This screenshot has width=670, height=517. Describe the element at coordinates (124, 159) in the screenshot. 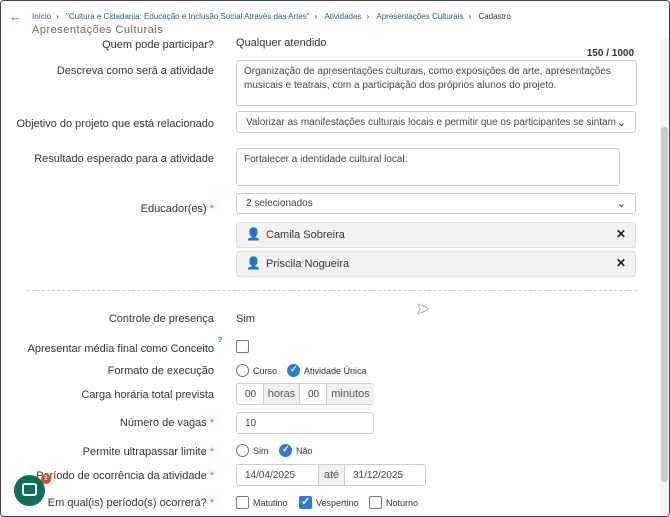

I see `expected-result-label: Resultado esperado para a atividade` at that location.